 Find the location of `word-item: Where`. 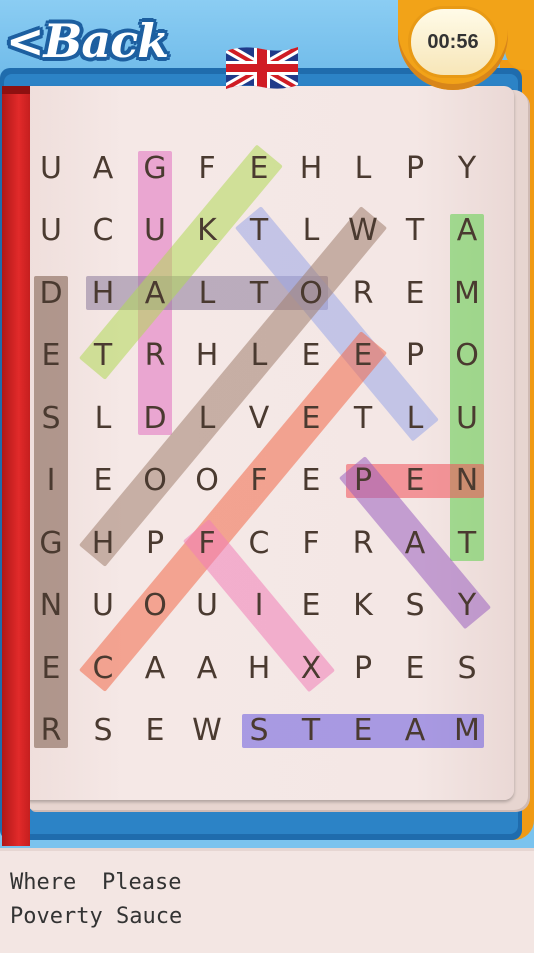

word-item: Where is located at coordinates (43, 882).